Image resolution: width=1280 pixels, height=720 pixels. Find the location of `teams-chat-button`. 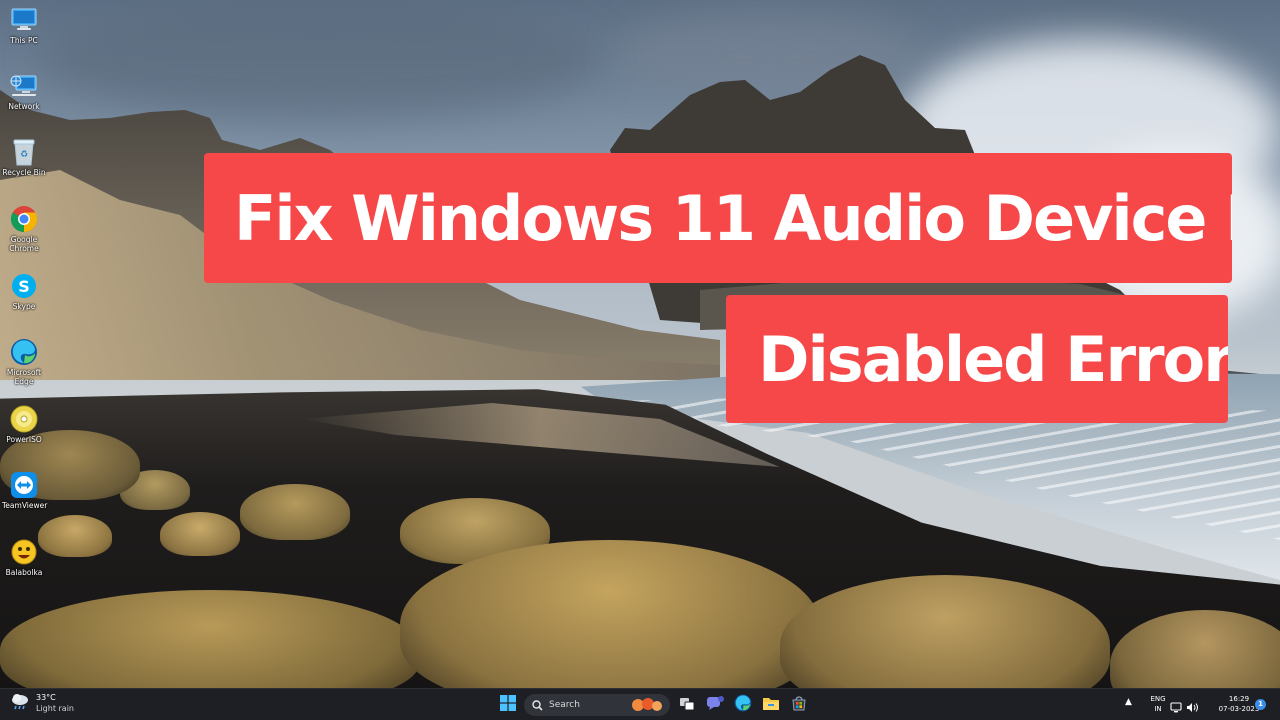

teams-chat-button is located at coordinates (715, 705).